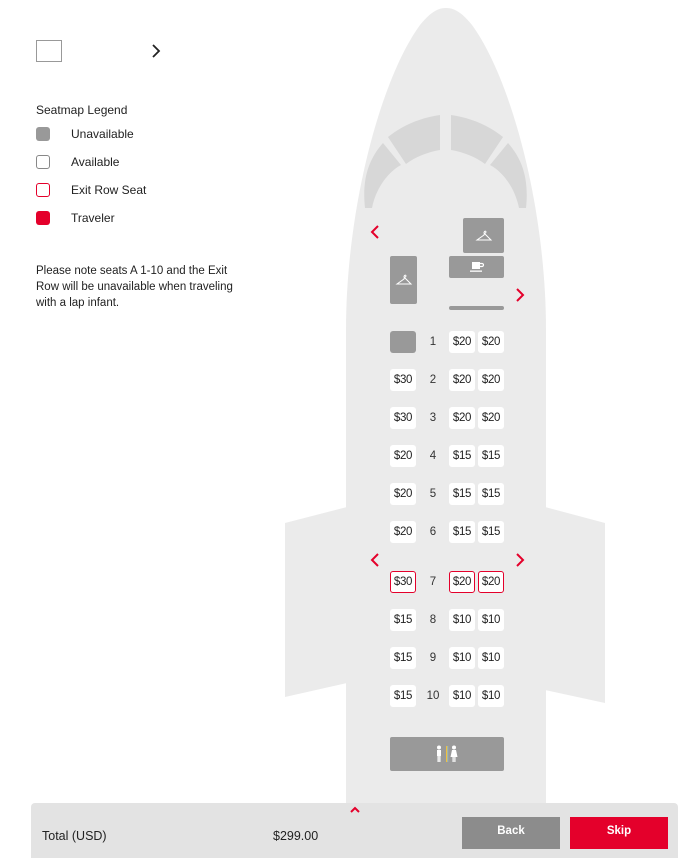 The image size is (698, 858). I want to click on next-exit-arrow, so click(520, 560).